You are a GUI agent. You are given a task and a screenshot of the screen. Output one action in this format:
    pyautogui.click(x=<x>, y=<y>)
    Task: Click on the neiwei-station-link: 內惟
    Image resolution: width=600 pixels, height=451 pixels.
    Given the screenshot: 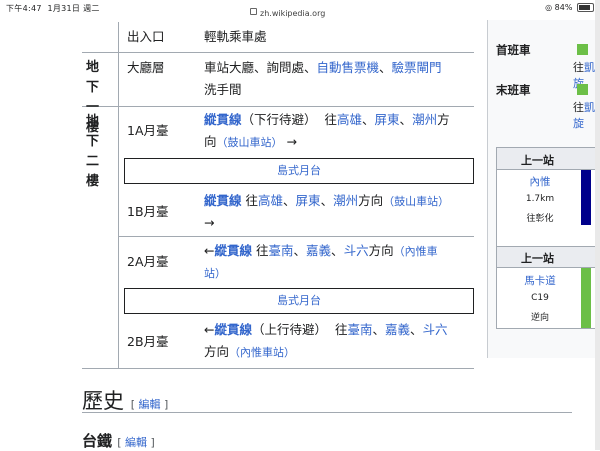 What is the action you would take?
    pyautogui.click(x=540, y=181)
    